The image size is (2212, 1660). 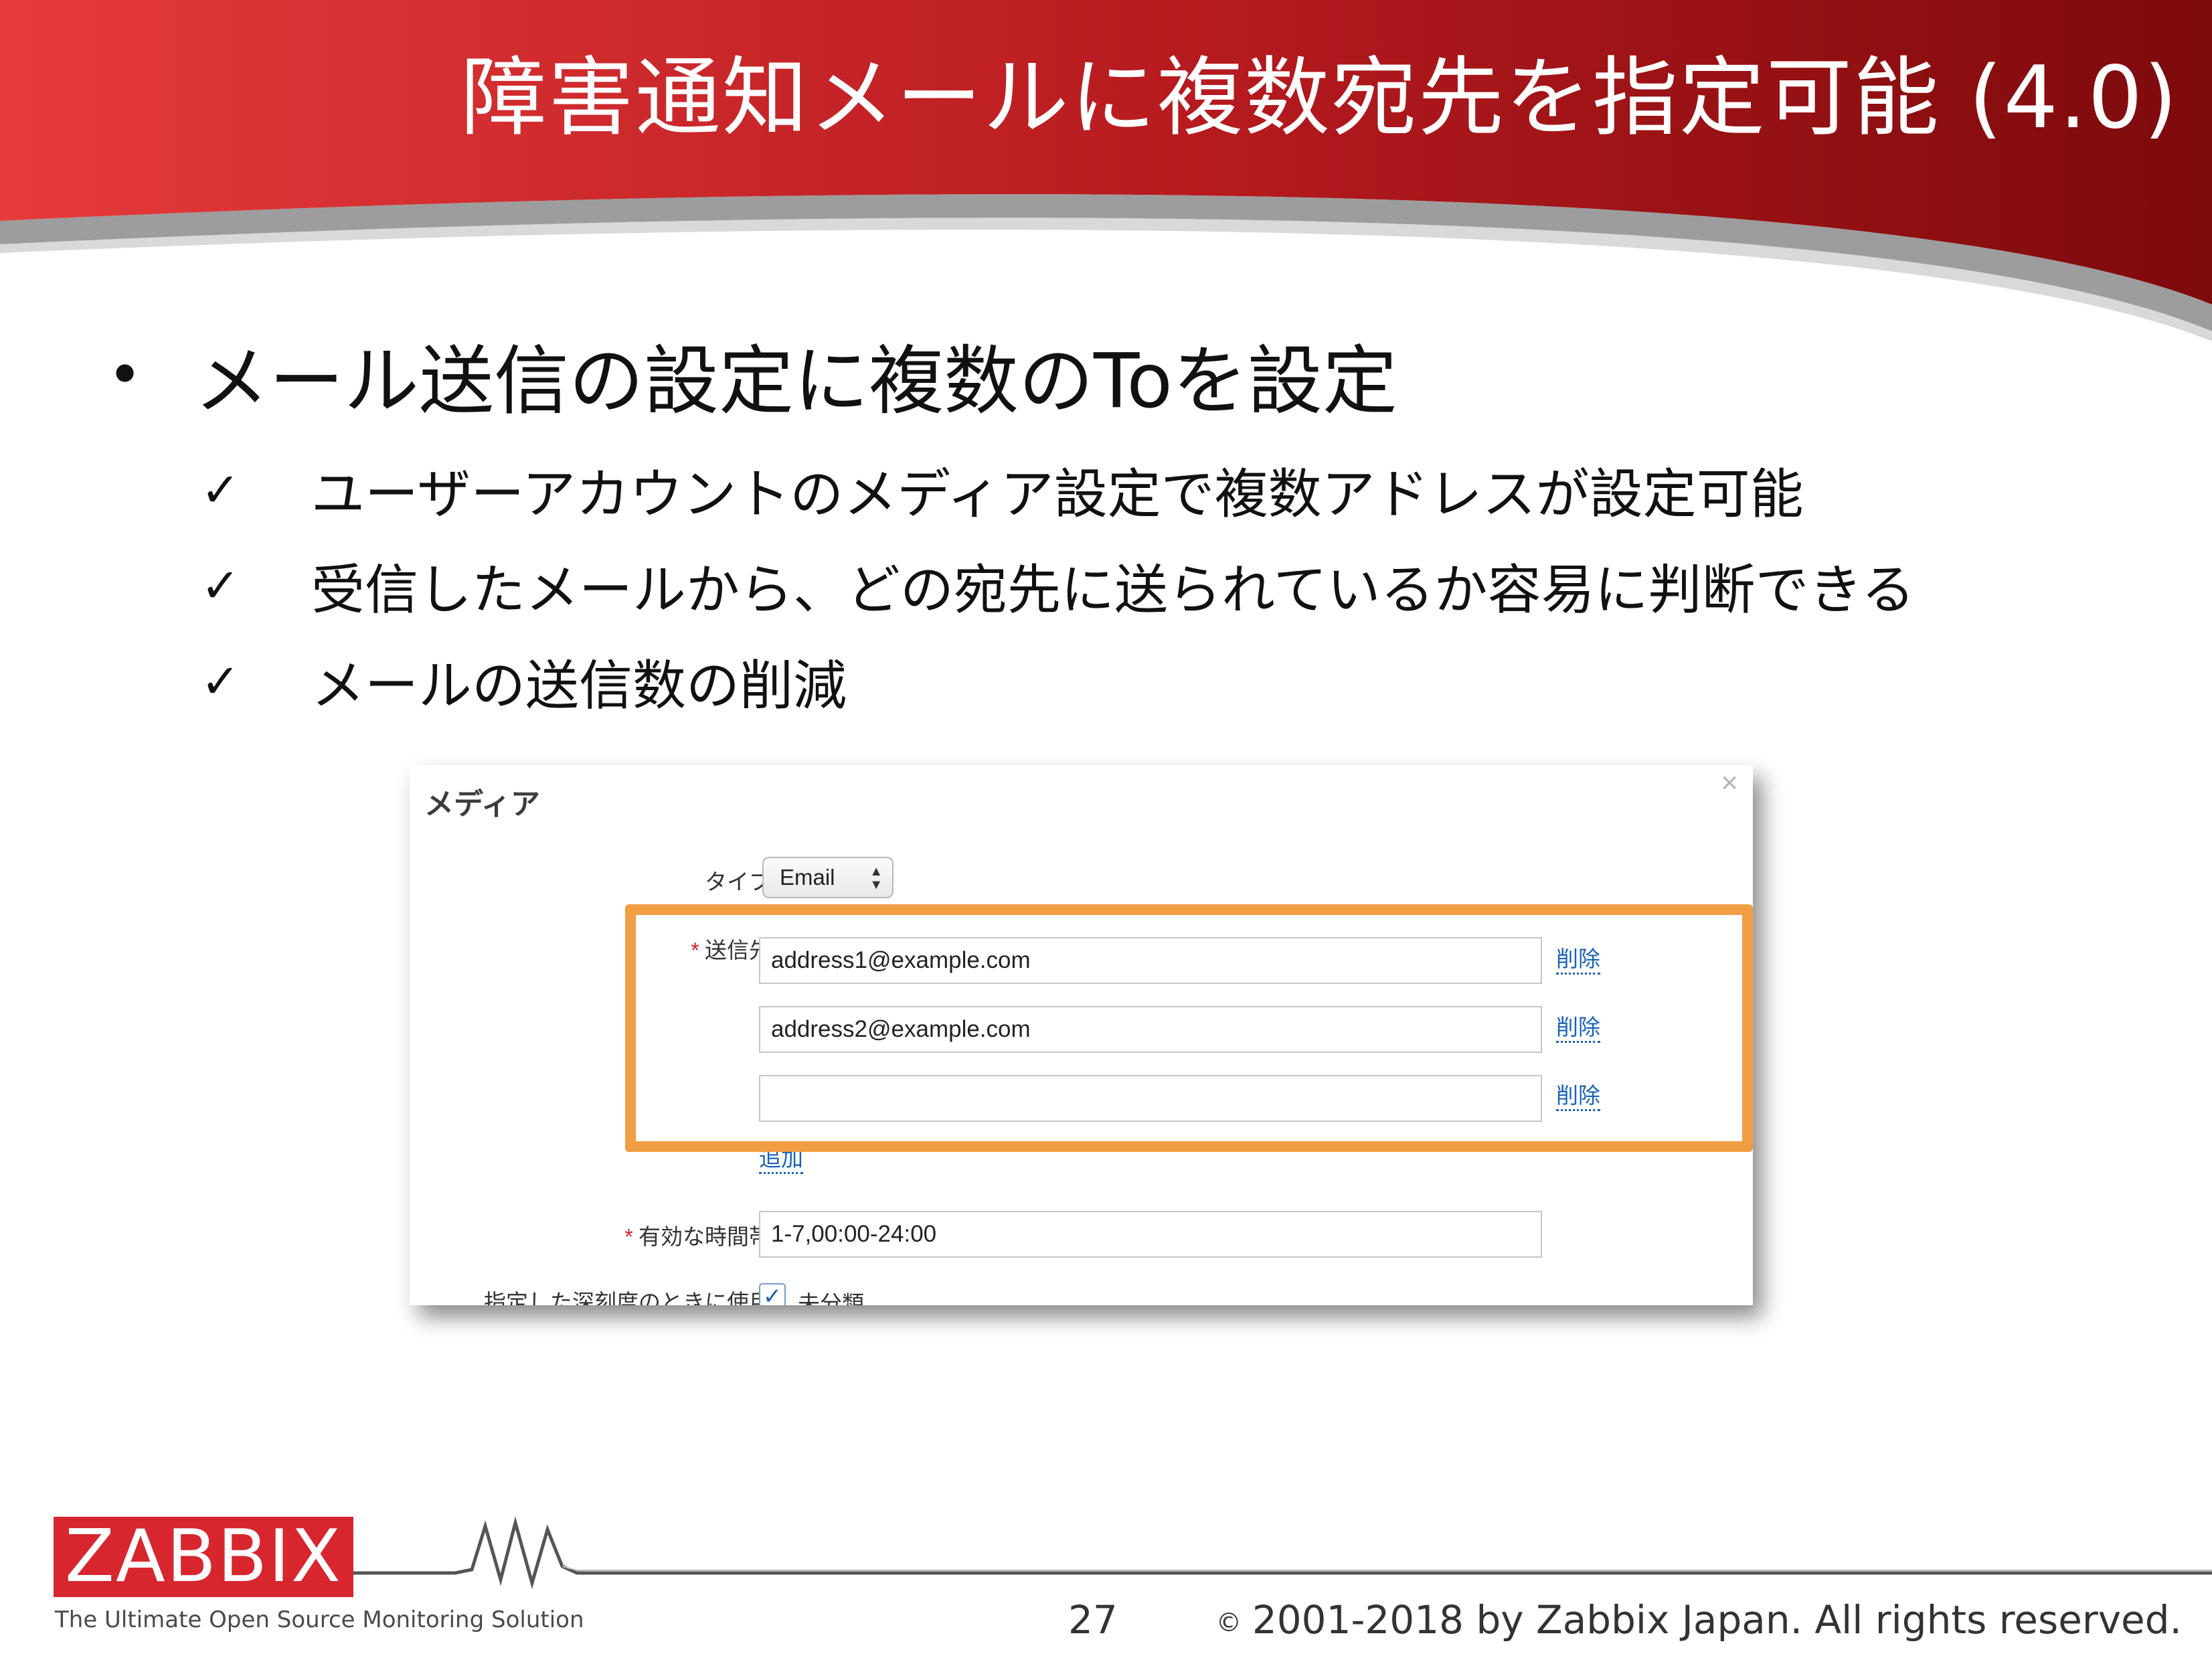 What do you see at coordinates (781, 1159) in the screenshot?
I see `add-link: 追加` at bounding box center [781, 1159].